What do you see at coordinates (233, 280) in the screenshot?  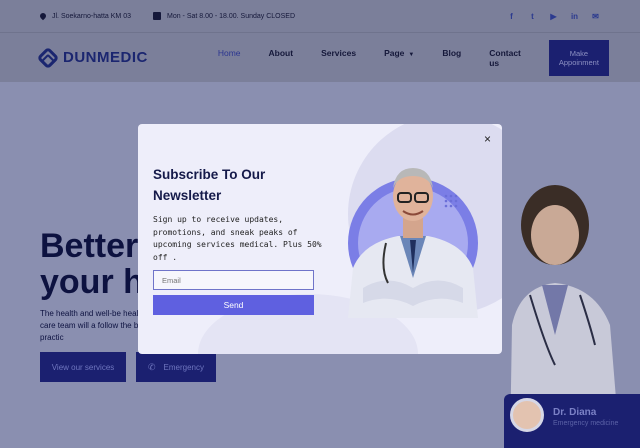 I see `email-field` at bounding box center [233, 280].